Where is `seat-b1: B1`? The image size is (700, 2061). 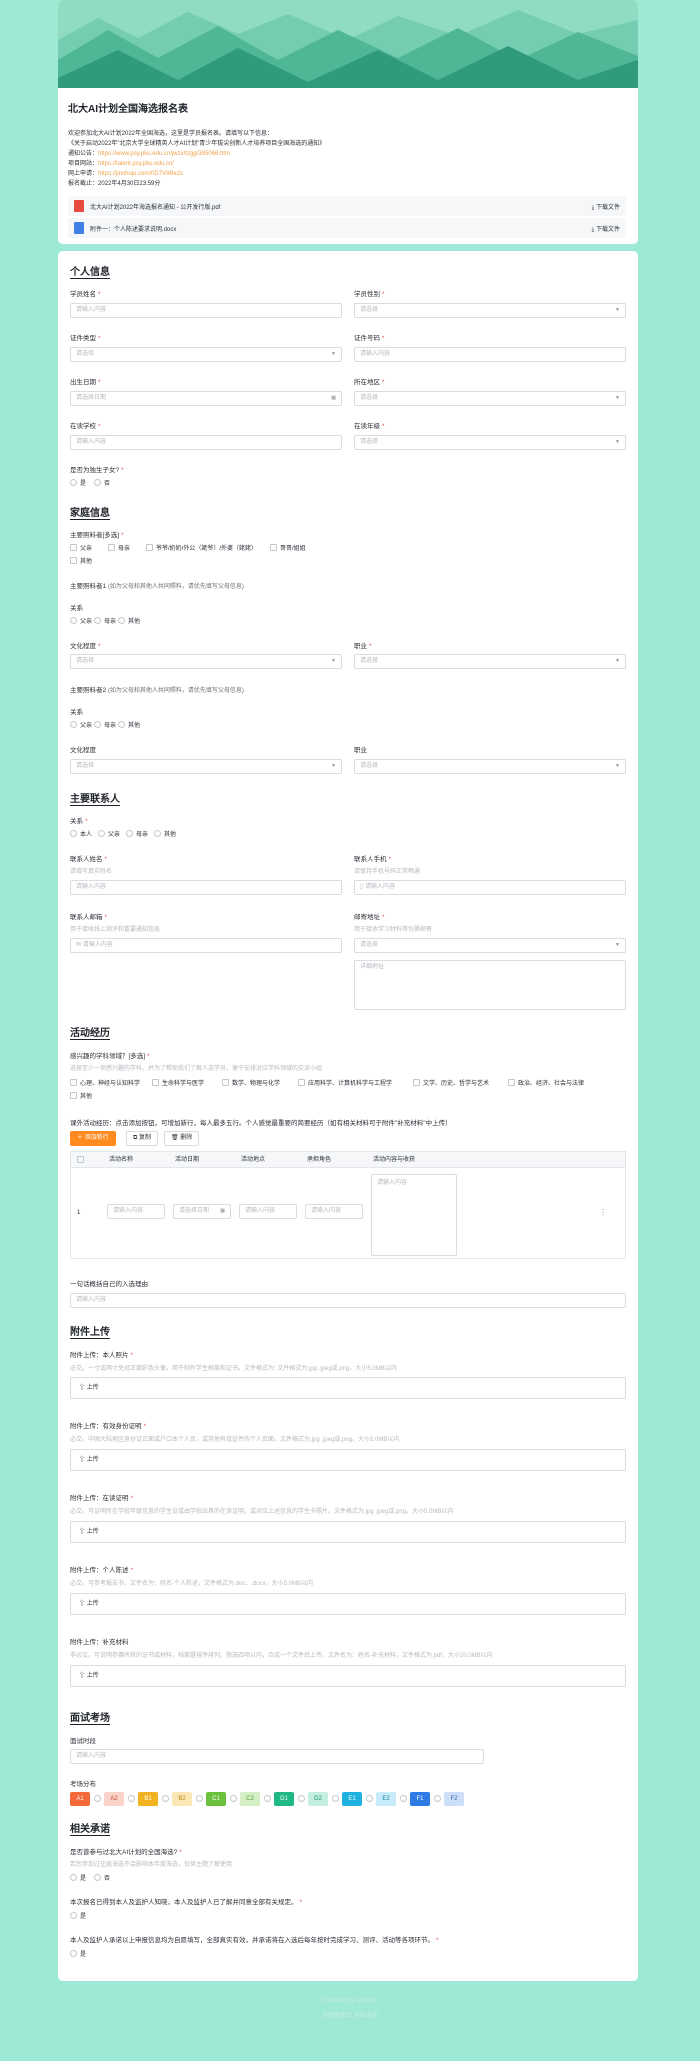 seat-b1: B1 is located at coordinates (148, 1799).